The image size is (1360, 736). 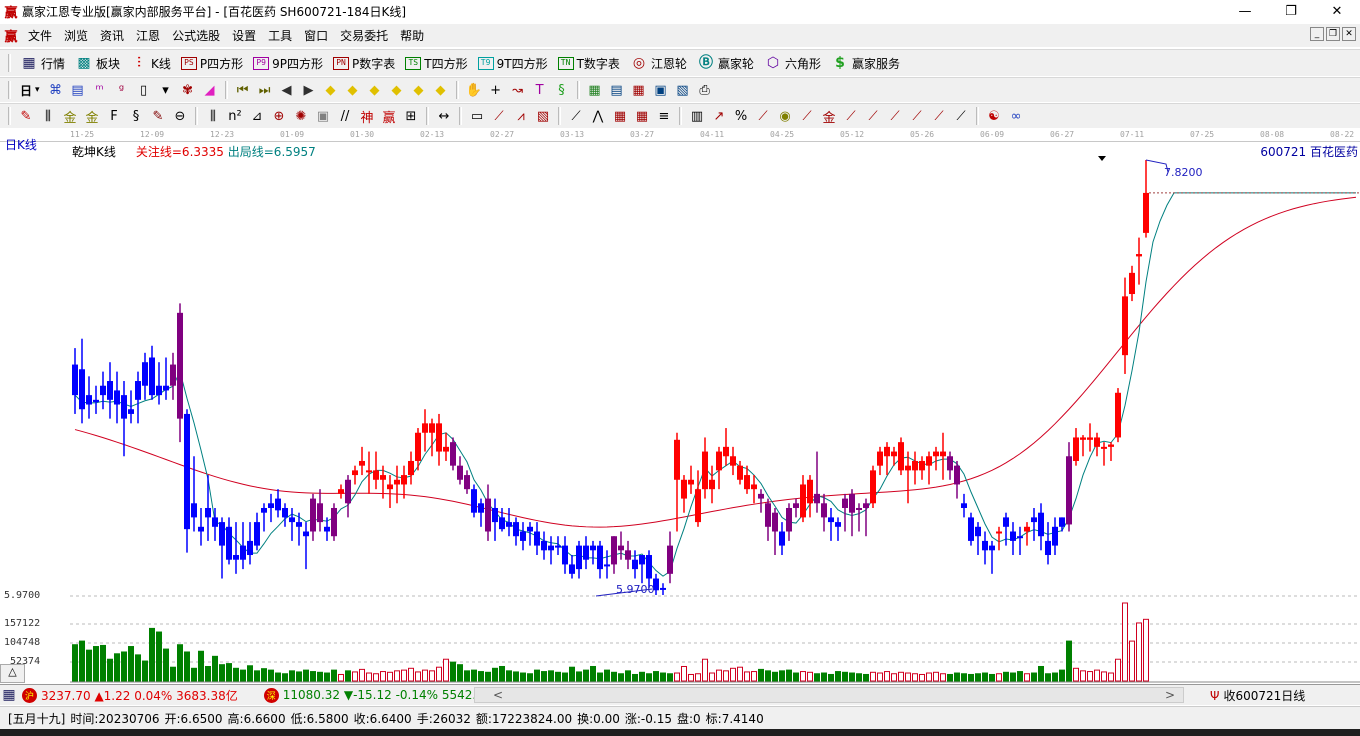 I want to click on box-icon: ▧, so click(x=543, y=116).